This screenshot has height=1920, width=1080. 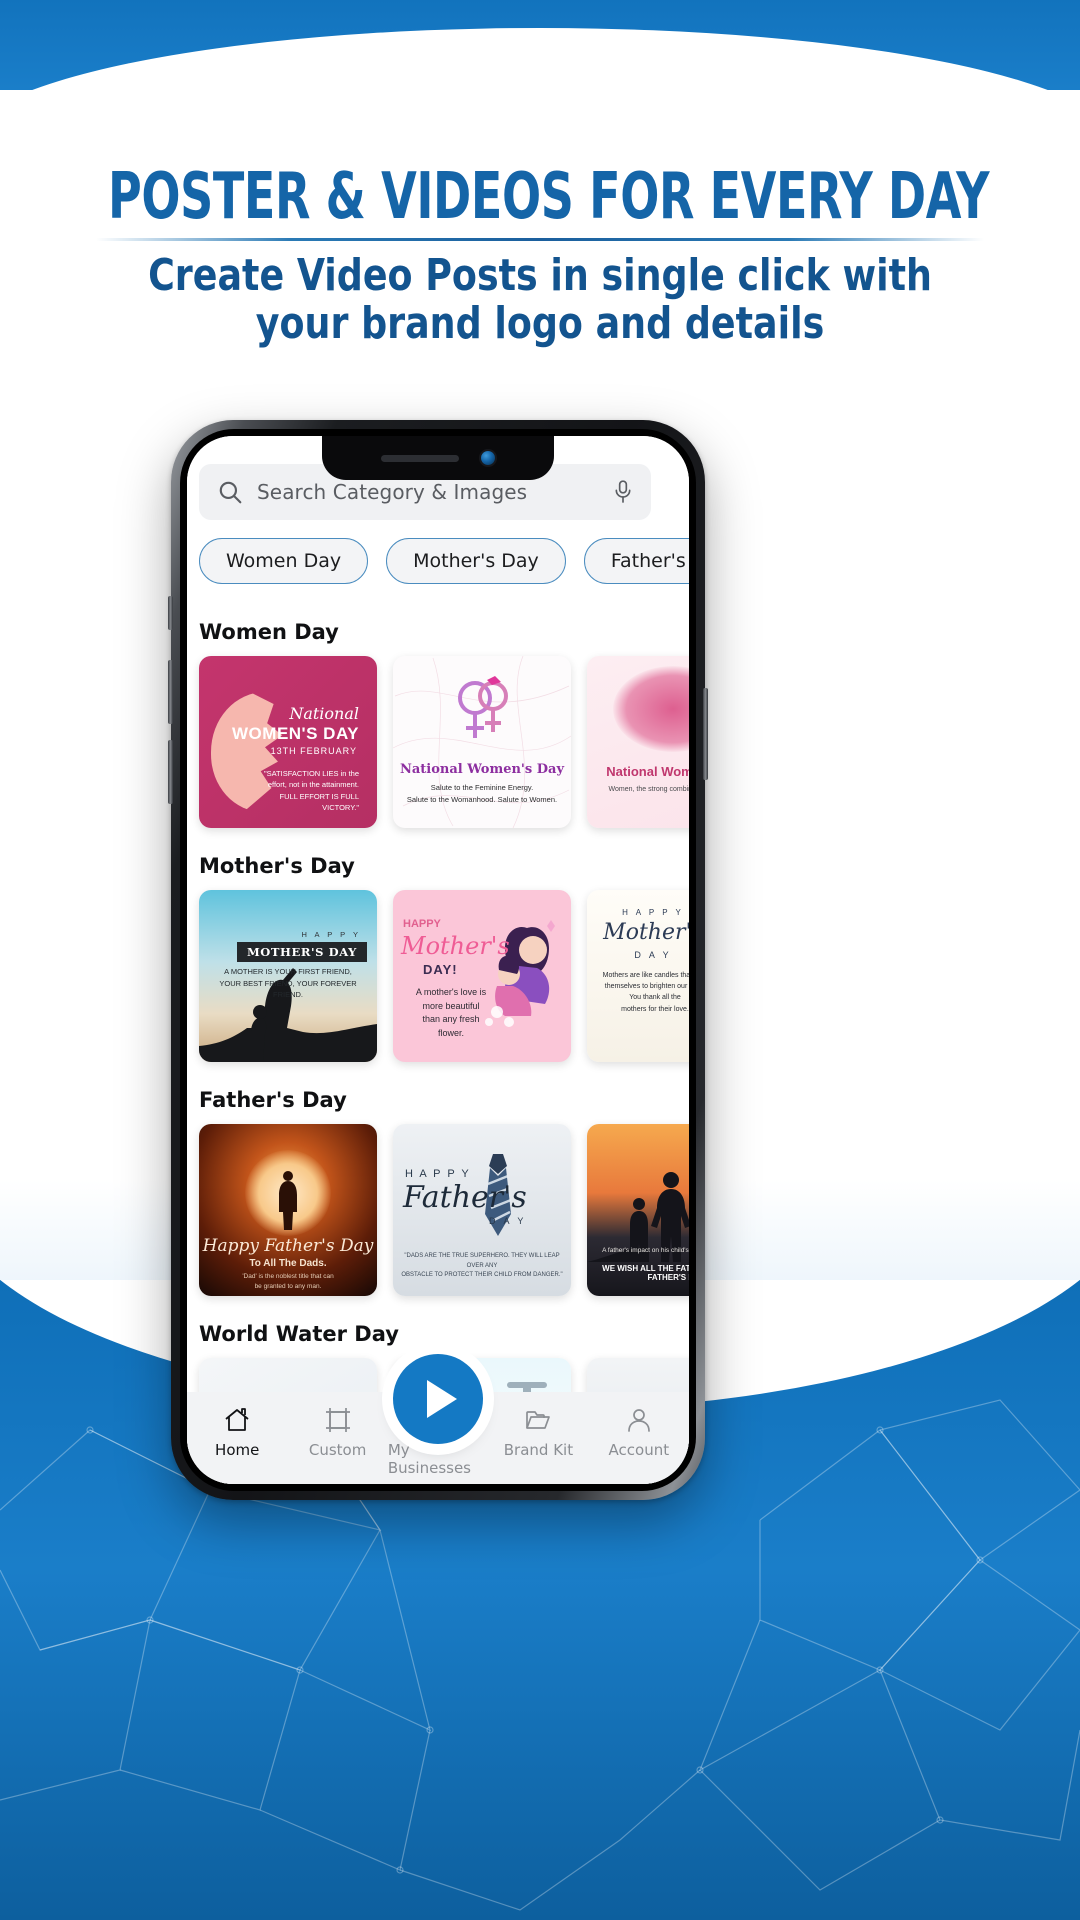 I want to click on card-quote-line: Mothers are like candles that melt, so click(x=645, y=975).